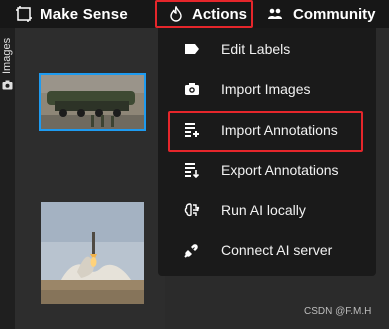  Describe the element at coordinates (92, 253) in the screenshot. I see `image-thumbnail` at that location.